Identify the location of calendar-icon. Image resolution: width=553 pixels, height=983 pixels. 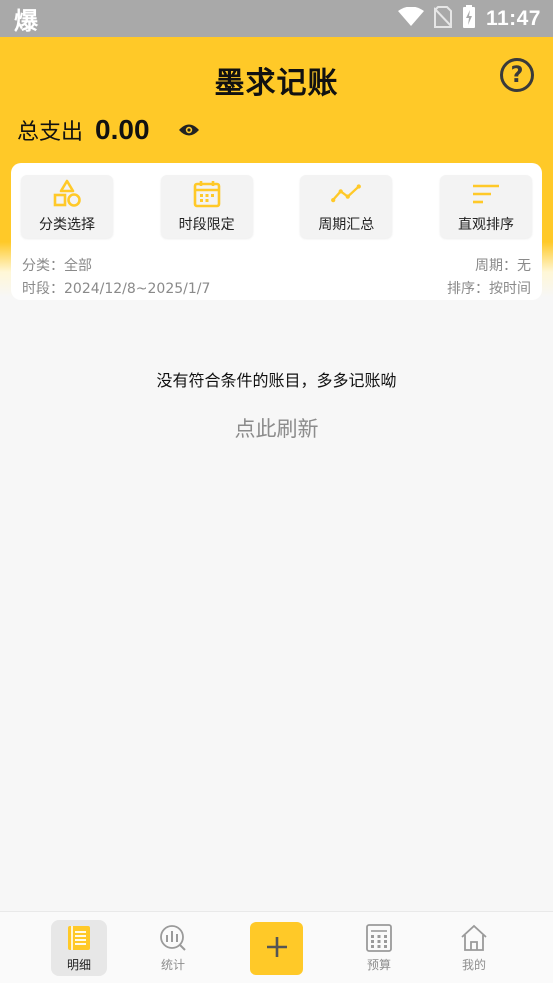
(207, 194).